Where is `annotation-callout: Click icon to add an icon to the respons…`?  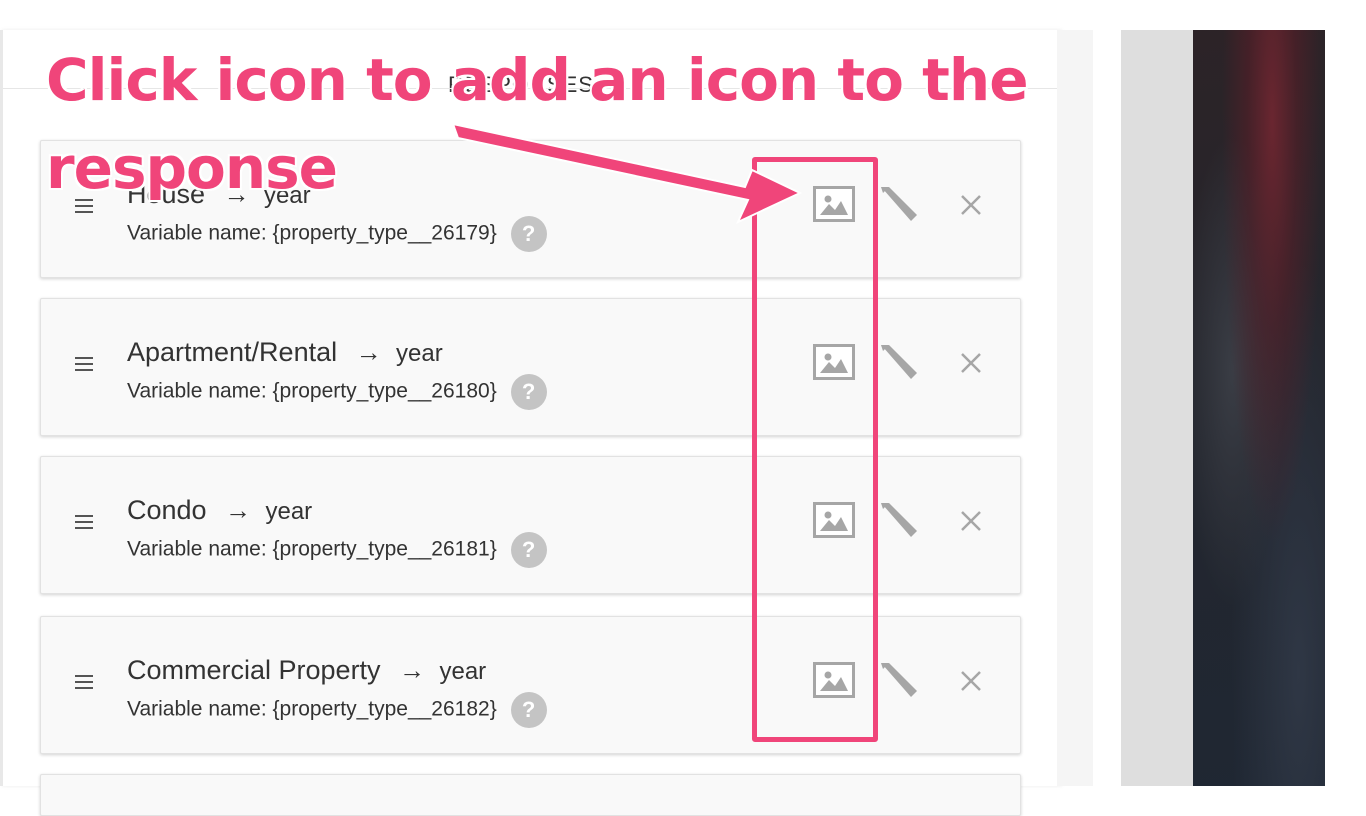 annotation-callout: Click icon to add an icon to the respons… is located at coordinates (537, 124).